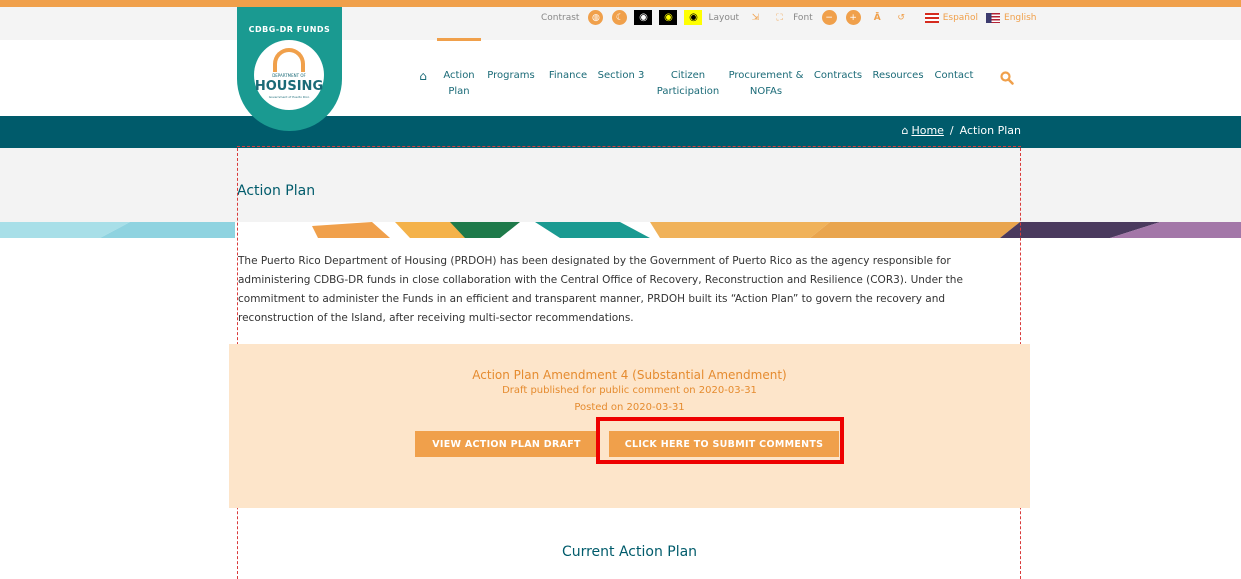  Describe the element at coordinates (560, 17) in the screenshot. I see `contrast-label: Contrast` at that location.